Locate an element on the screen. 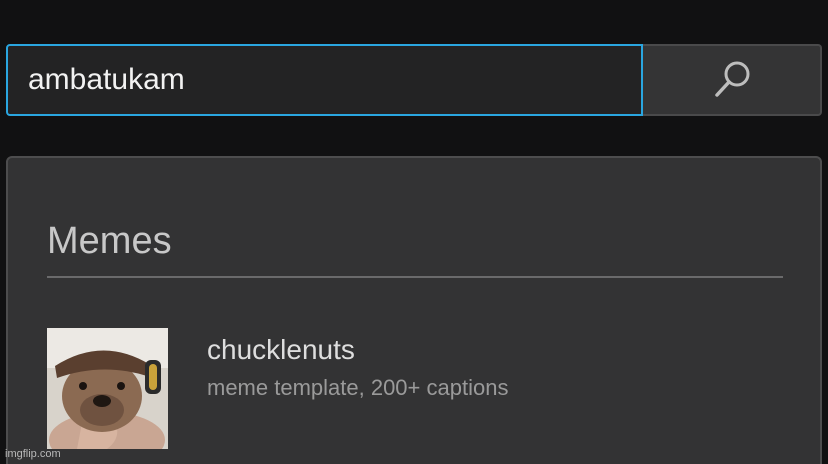 The width and height of the screenshot is (828, 464). dog-image is located at coordinates (107, 388).